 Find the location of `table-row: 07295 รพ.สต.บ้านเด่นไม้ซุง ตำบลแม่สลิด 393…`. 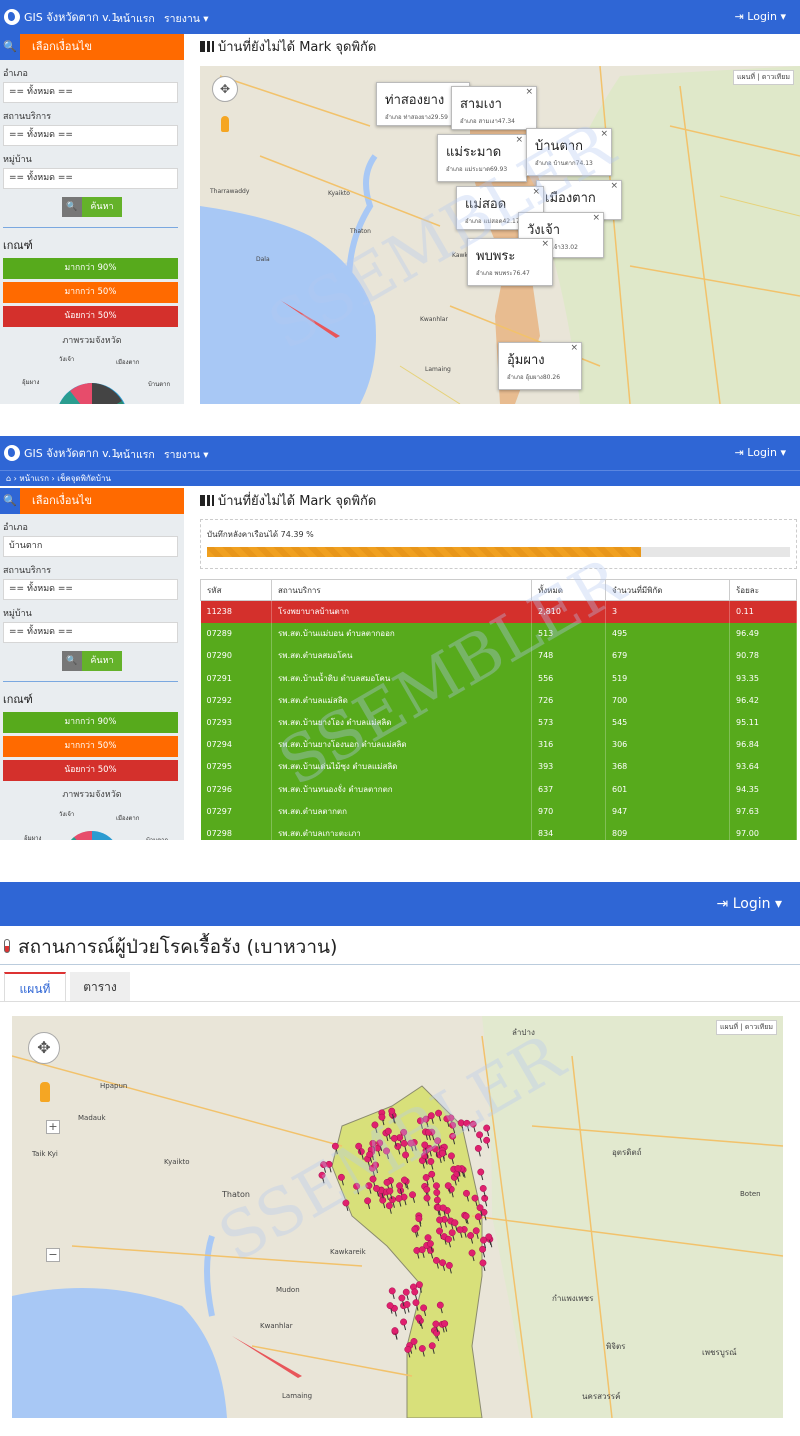

table-row: 07295 รพ.สต.บ้านเด่นไม้ซุง ตำบลแม่สลิด 393… is located at coordinates (498, 766).